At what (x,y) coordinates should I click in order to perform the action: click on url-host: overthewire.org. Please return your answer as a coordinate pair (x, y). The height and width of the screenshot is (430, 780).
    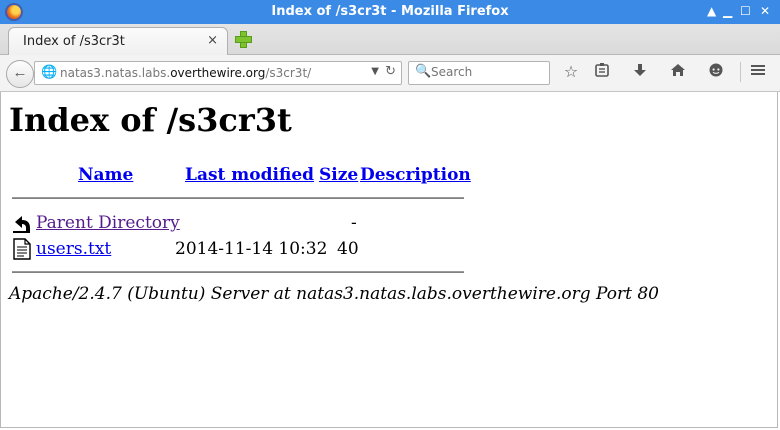
    Looking at the image, I should click on (218, 73).